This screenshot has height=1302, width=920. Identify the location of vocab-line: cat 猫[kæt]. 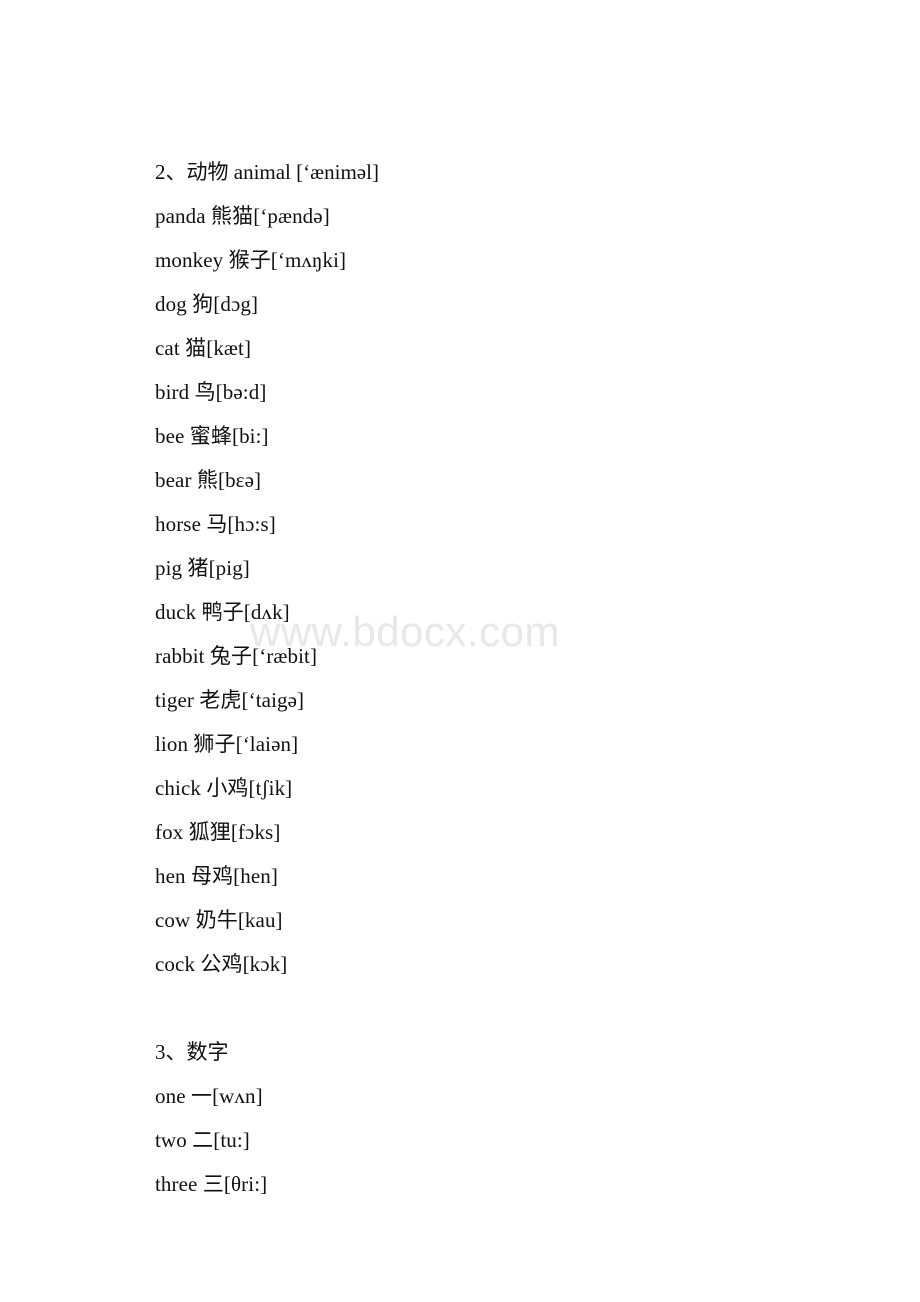
(203, 348).